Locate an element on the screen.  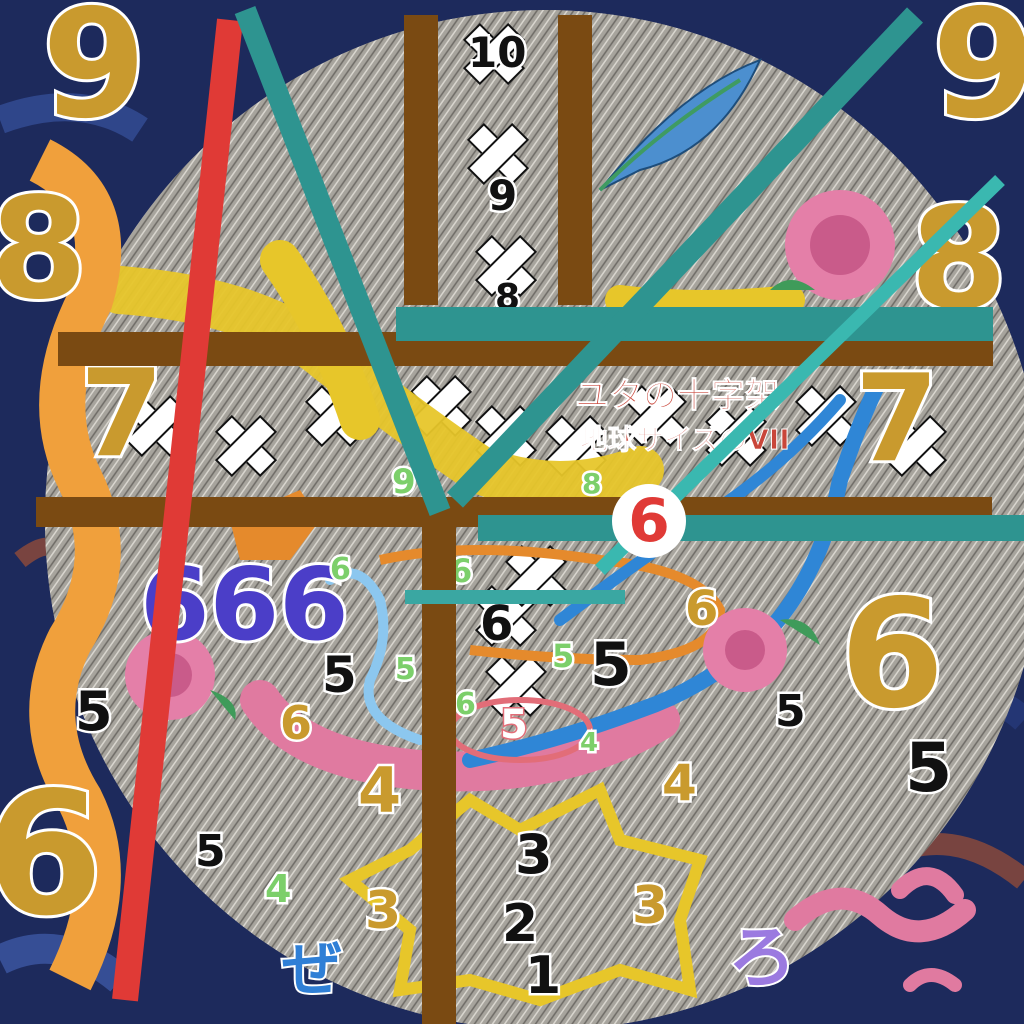
kana-bottom-right: ろ is located at coordinates (762, 958).